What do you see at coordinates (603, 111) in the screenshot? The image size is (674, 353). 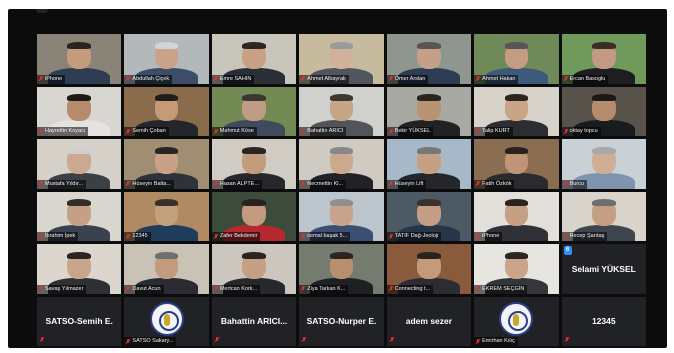 I see `participant-video-tile: oktay topcu` at bounding box center [603, 111].